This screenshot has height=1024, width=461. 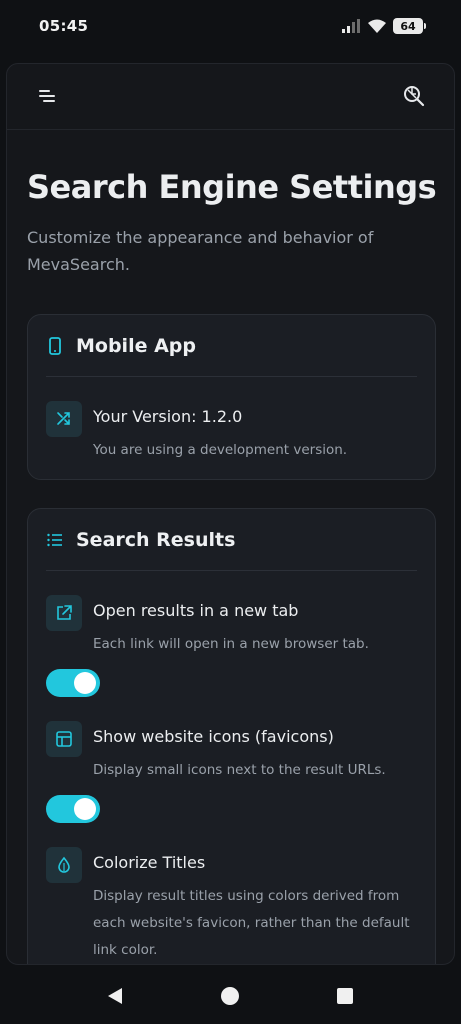 I want to click on page-title: Search Engine Settings, so click(x=232, y=187).